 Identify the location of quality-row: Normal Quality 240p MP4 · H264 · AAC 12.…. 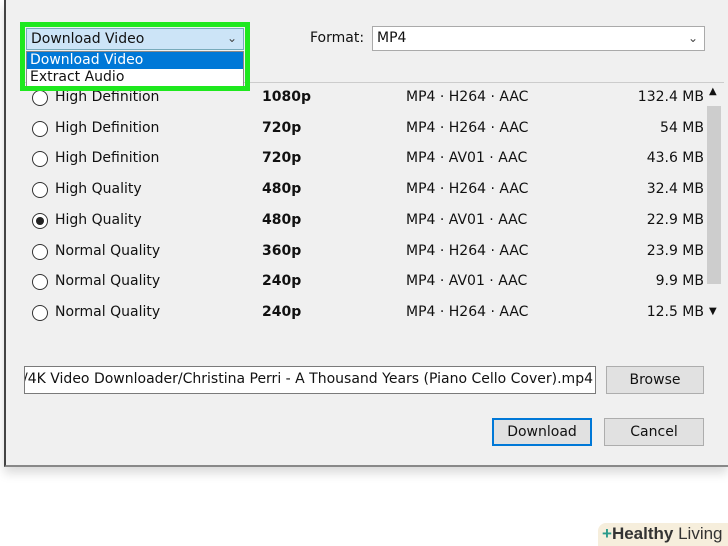
(364, 313).